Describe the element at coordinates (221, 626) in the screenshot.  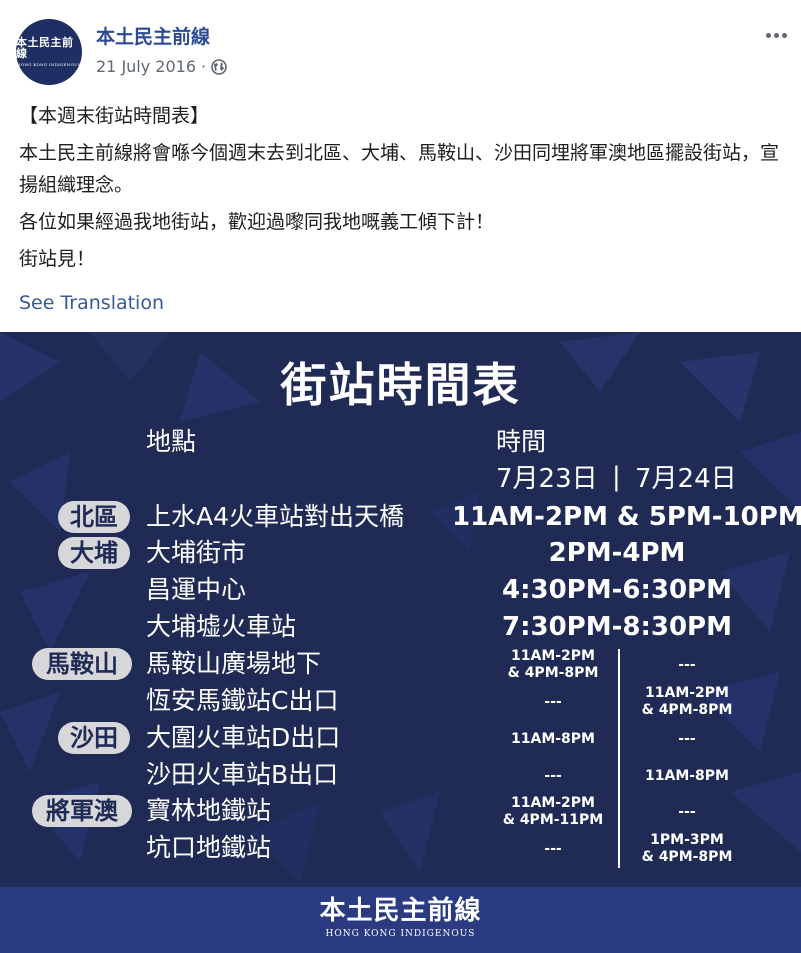
I see `location-name: 大埔墟火車站` at that location.